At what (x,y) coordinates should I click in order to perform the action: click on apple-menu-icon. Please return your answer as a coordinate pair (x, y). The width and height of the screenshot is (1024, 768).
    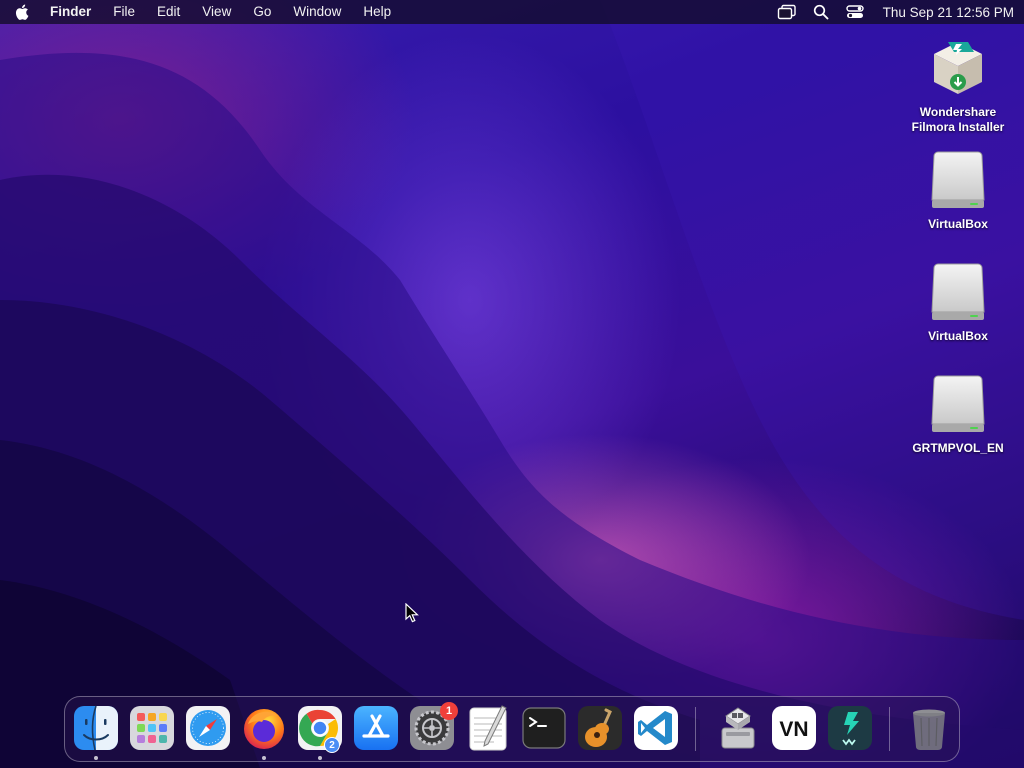
    Looking at the image, I should click on (23, 12).